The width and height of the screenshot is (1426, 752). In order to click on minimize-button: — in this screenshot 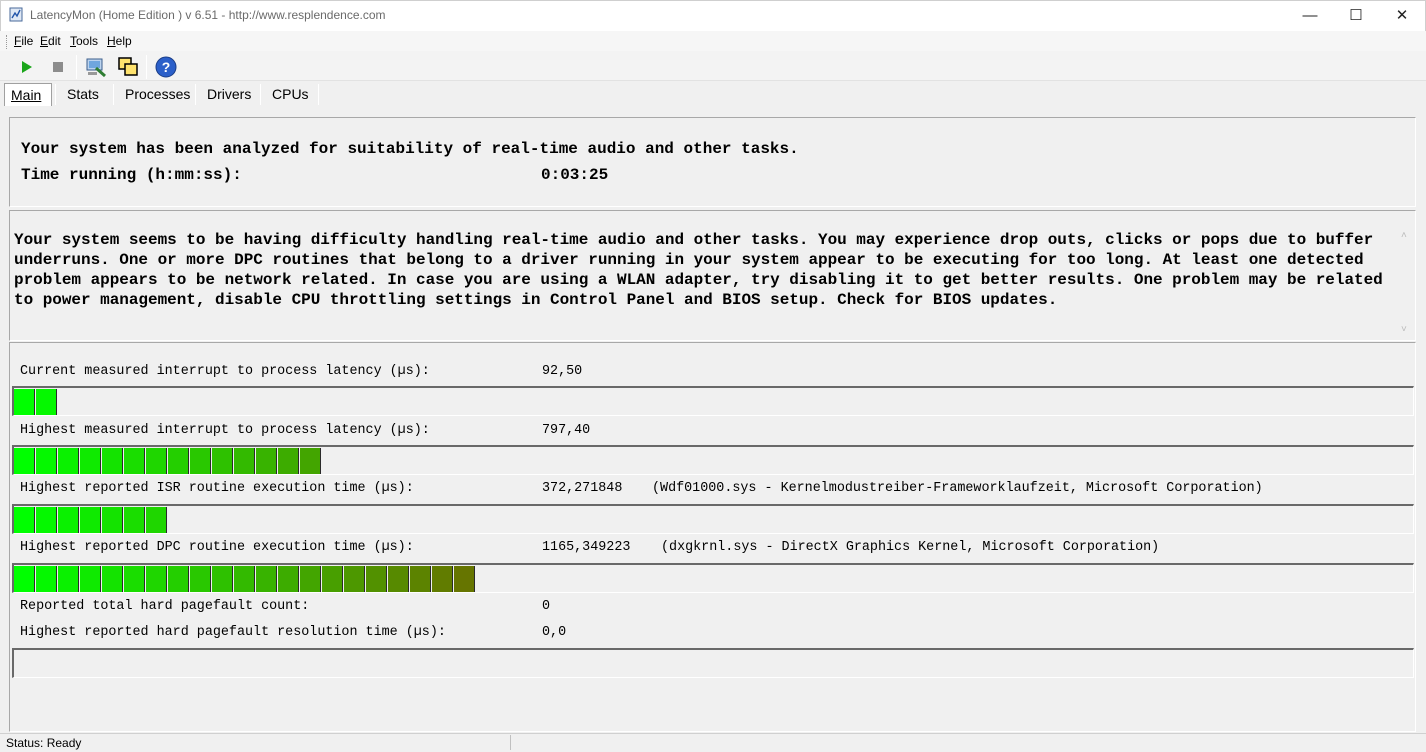, I will do `click(1310, 15)`.